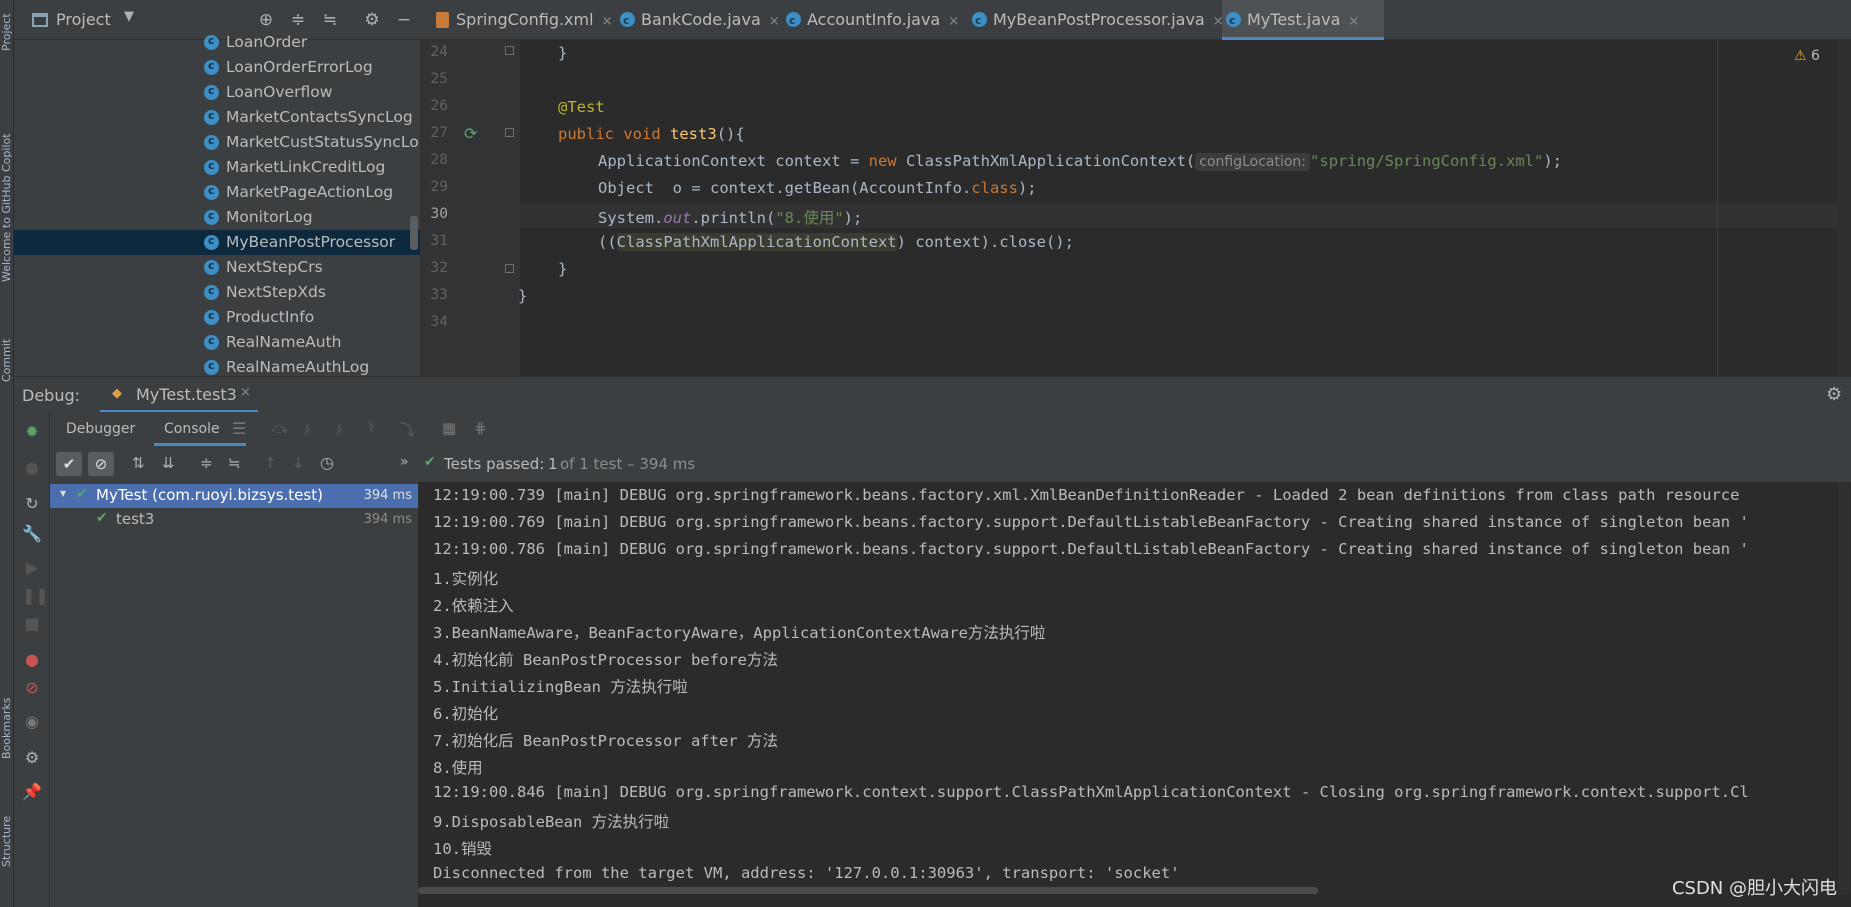 This screenshot has height=907, width=1851. What do you see at coordinates (439, 133) in the screenshot?
I see `line-number: 27` at bounding box center [439, 133].